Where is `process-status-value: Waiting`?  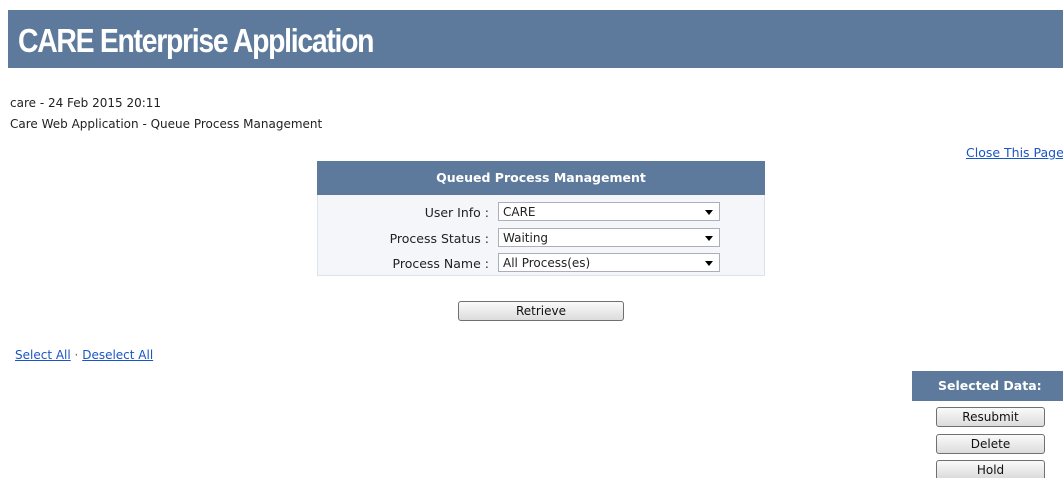
process-status-value: Waiting is located at coordinates (526, 238).